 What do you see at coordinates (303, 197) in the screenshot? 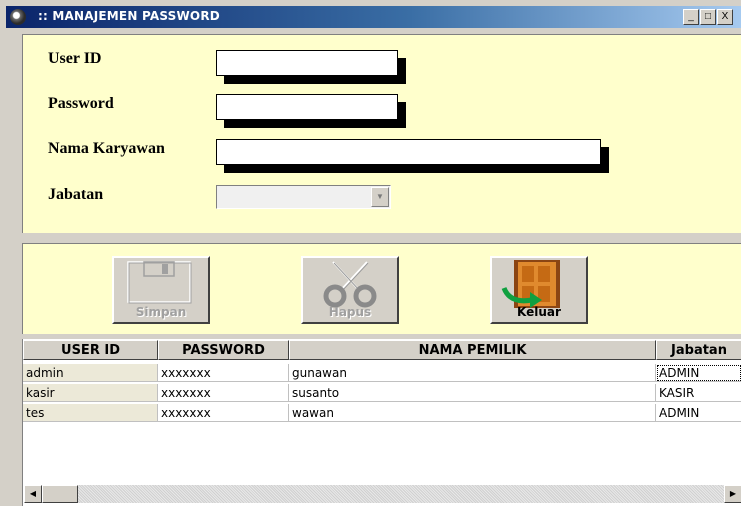
I see `jabatan-select: ▼` at bounding box center [303, 197].